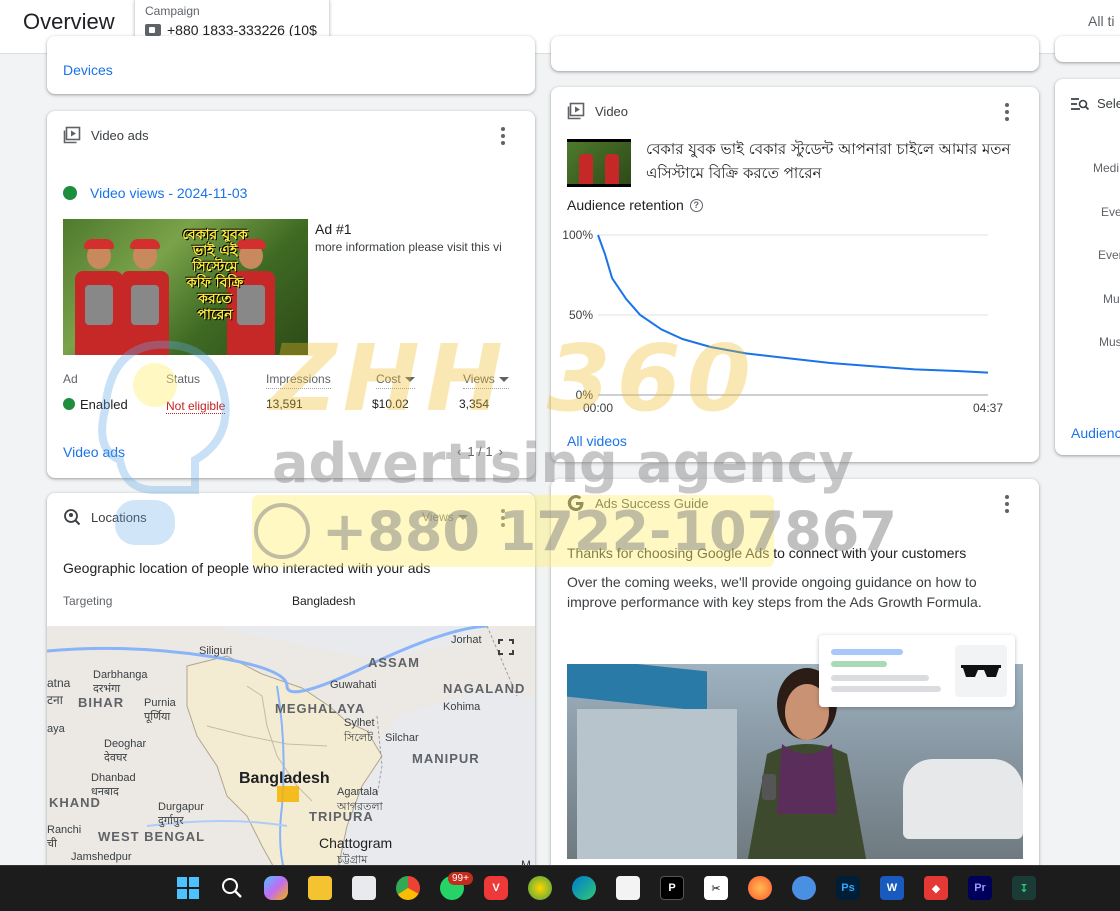  Describe the element at coordinates (88, 70) in the screenshot. I see `devices-link: Devices` at that location.